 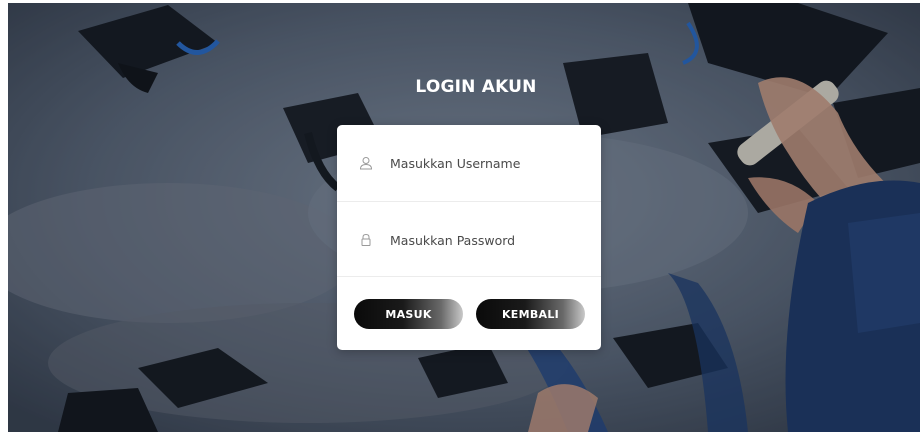 I want to click on user-icon, so click(x=366, y=163).